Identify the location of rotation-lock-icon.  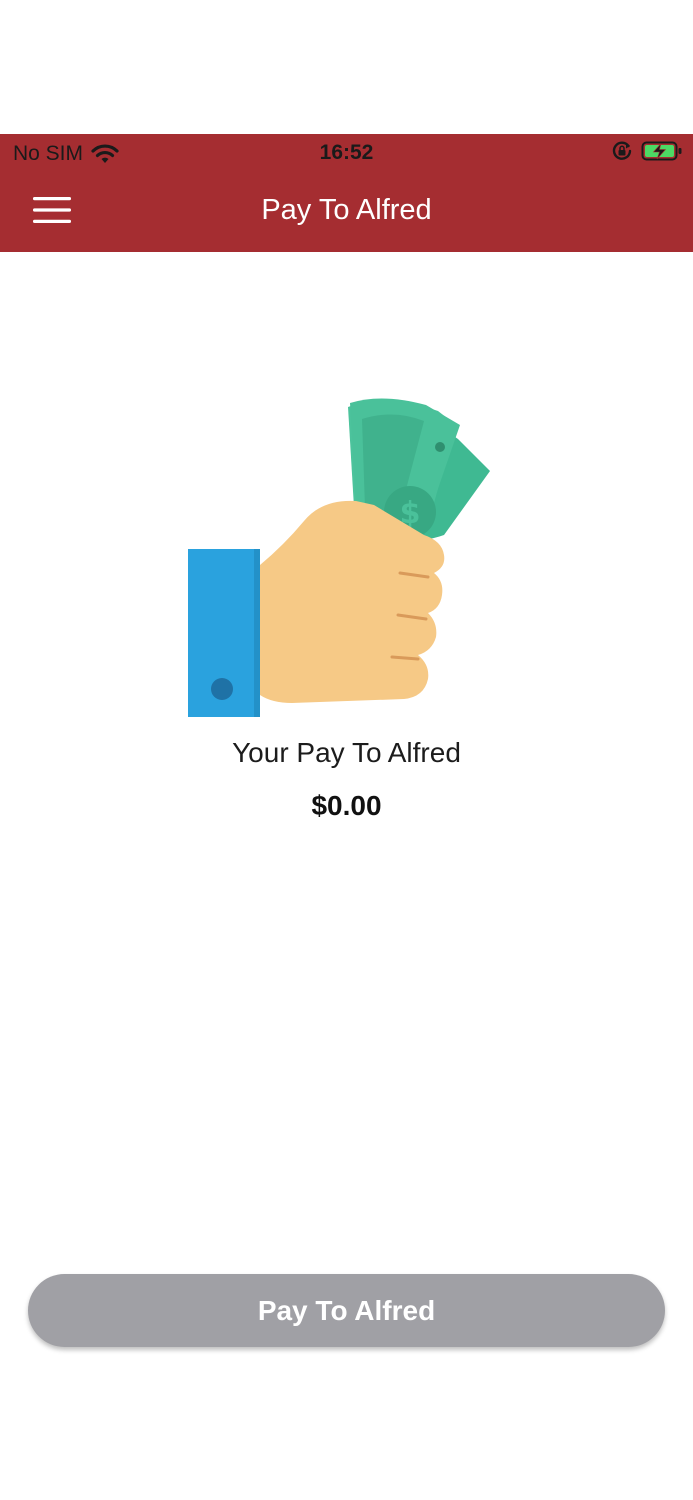
(622, 150).